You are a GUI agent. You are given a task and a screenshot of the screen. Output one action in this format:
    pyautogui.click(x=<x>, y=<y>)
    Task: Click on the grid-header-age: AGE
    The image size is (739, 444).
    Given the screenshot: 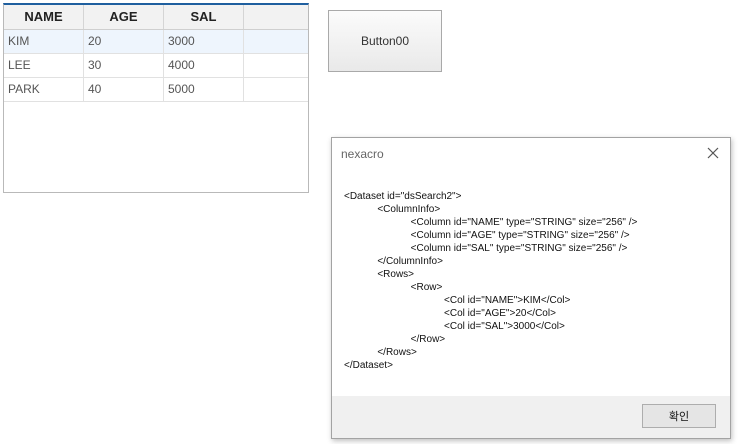 What is the action you would take?
    pyautogui.click(x=124, y=17)
    